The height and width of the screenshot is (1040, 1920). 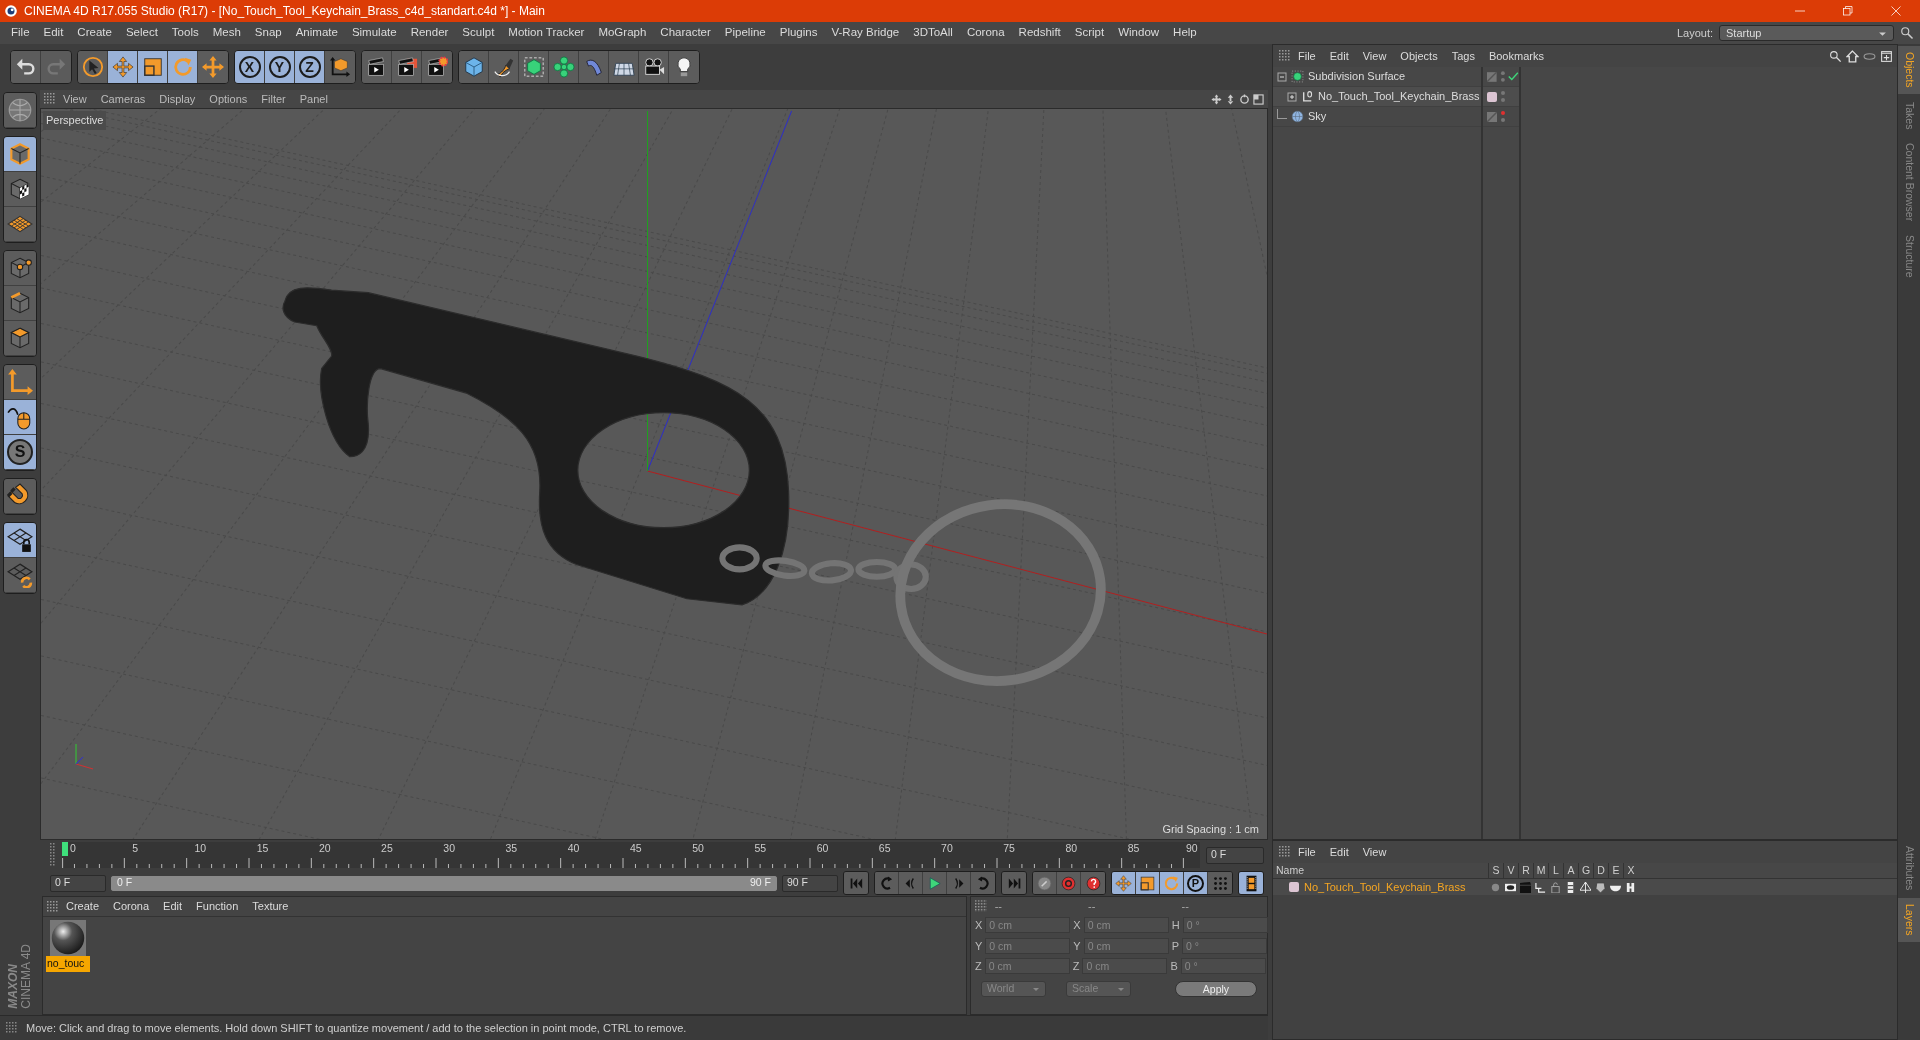 I want to click on menu-item: Tags, so click(x=1463, y=56).